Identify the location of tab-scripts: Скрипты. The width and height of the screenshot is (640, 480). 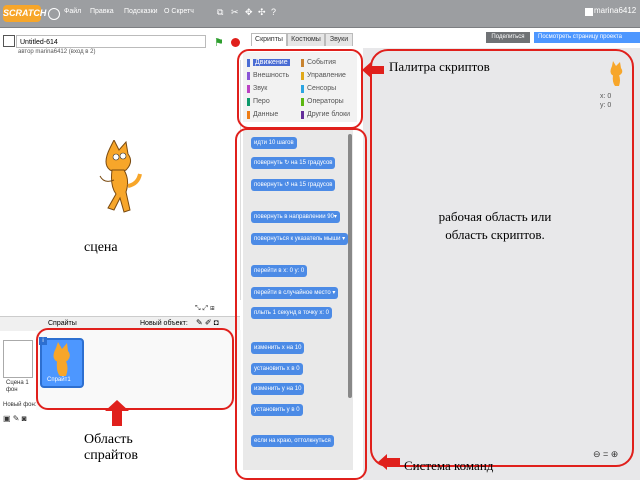
(269, 39).